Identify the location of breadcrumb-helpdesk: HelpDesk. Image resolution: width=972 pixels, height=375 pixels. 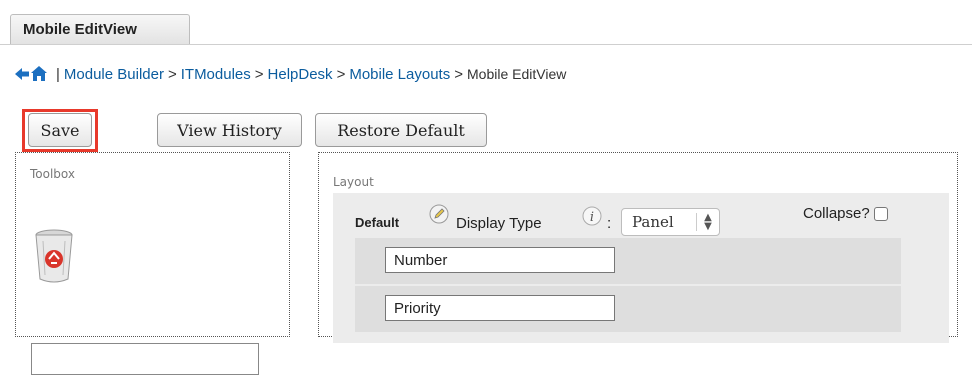
(300, 74).